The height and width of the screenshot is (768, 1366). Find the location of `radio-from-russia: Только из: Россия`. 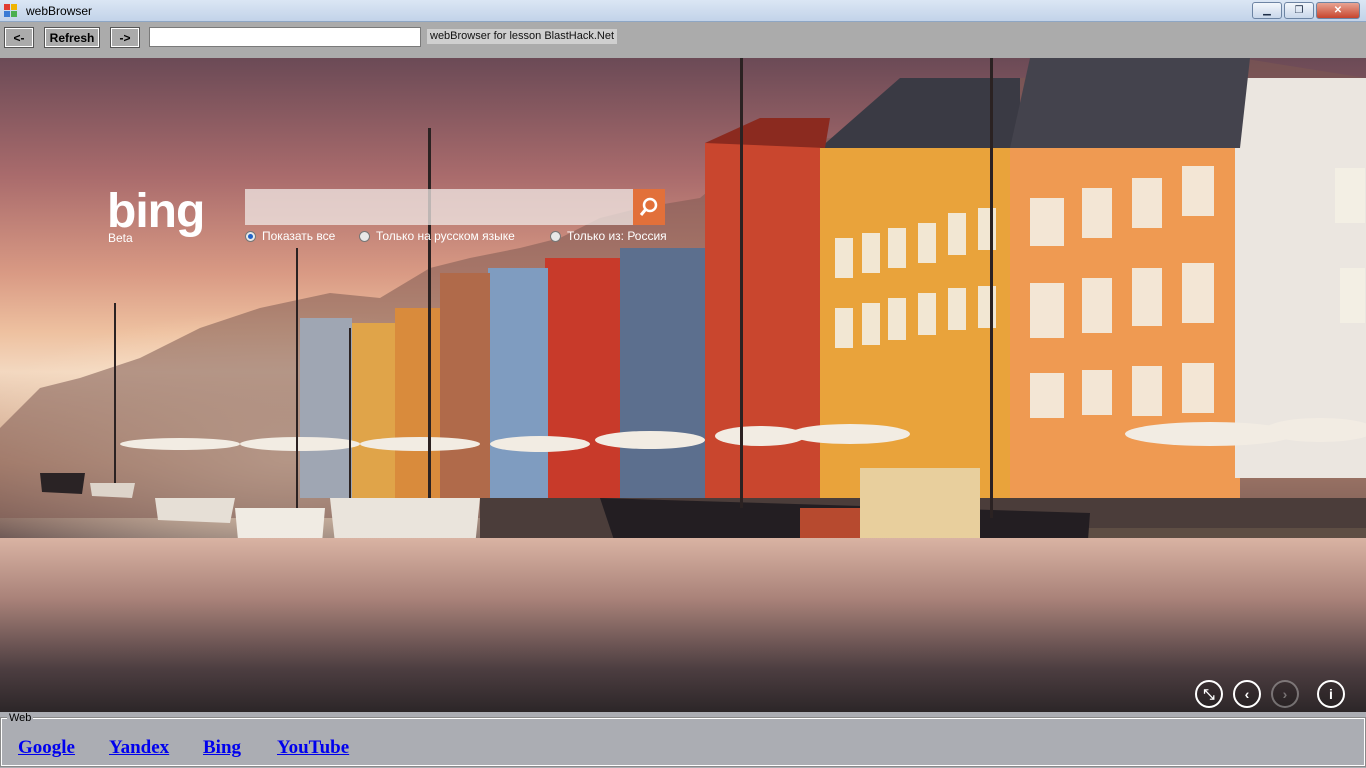

radio-from-russia: Только из: Россия is located at coordinates (608, 236).